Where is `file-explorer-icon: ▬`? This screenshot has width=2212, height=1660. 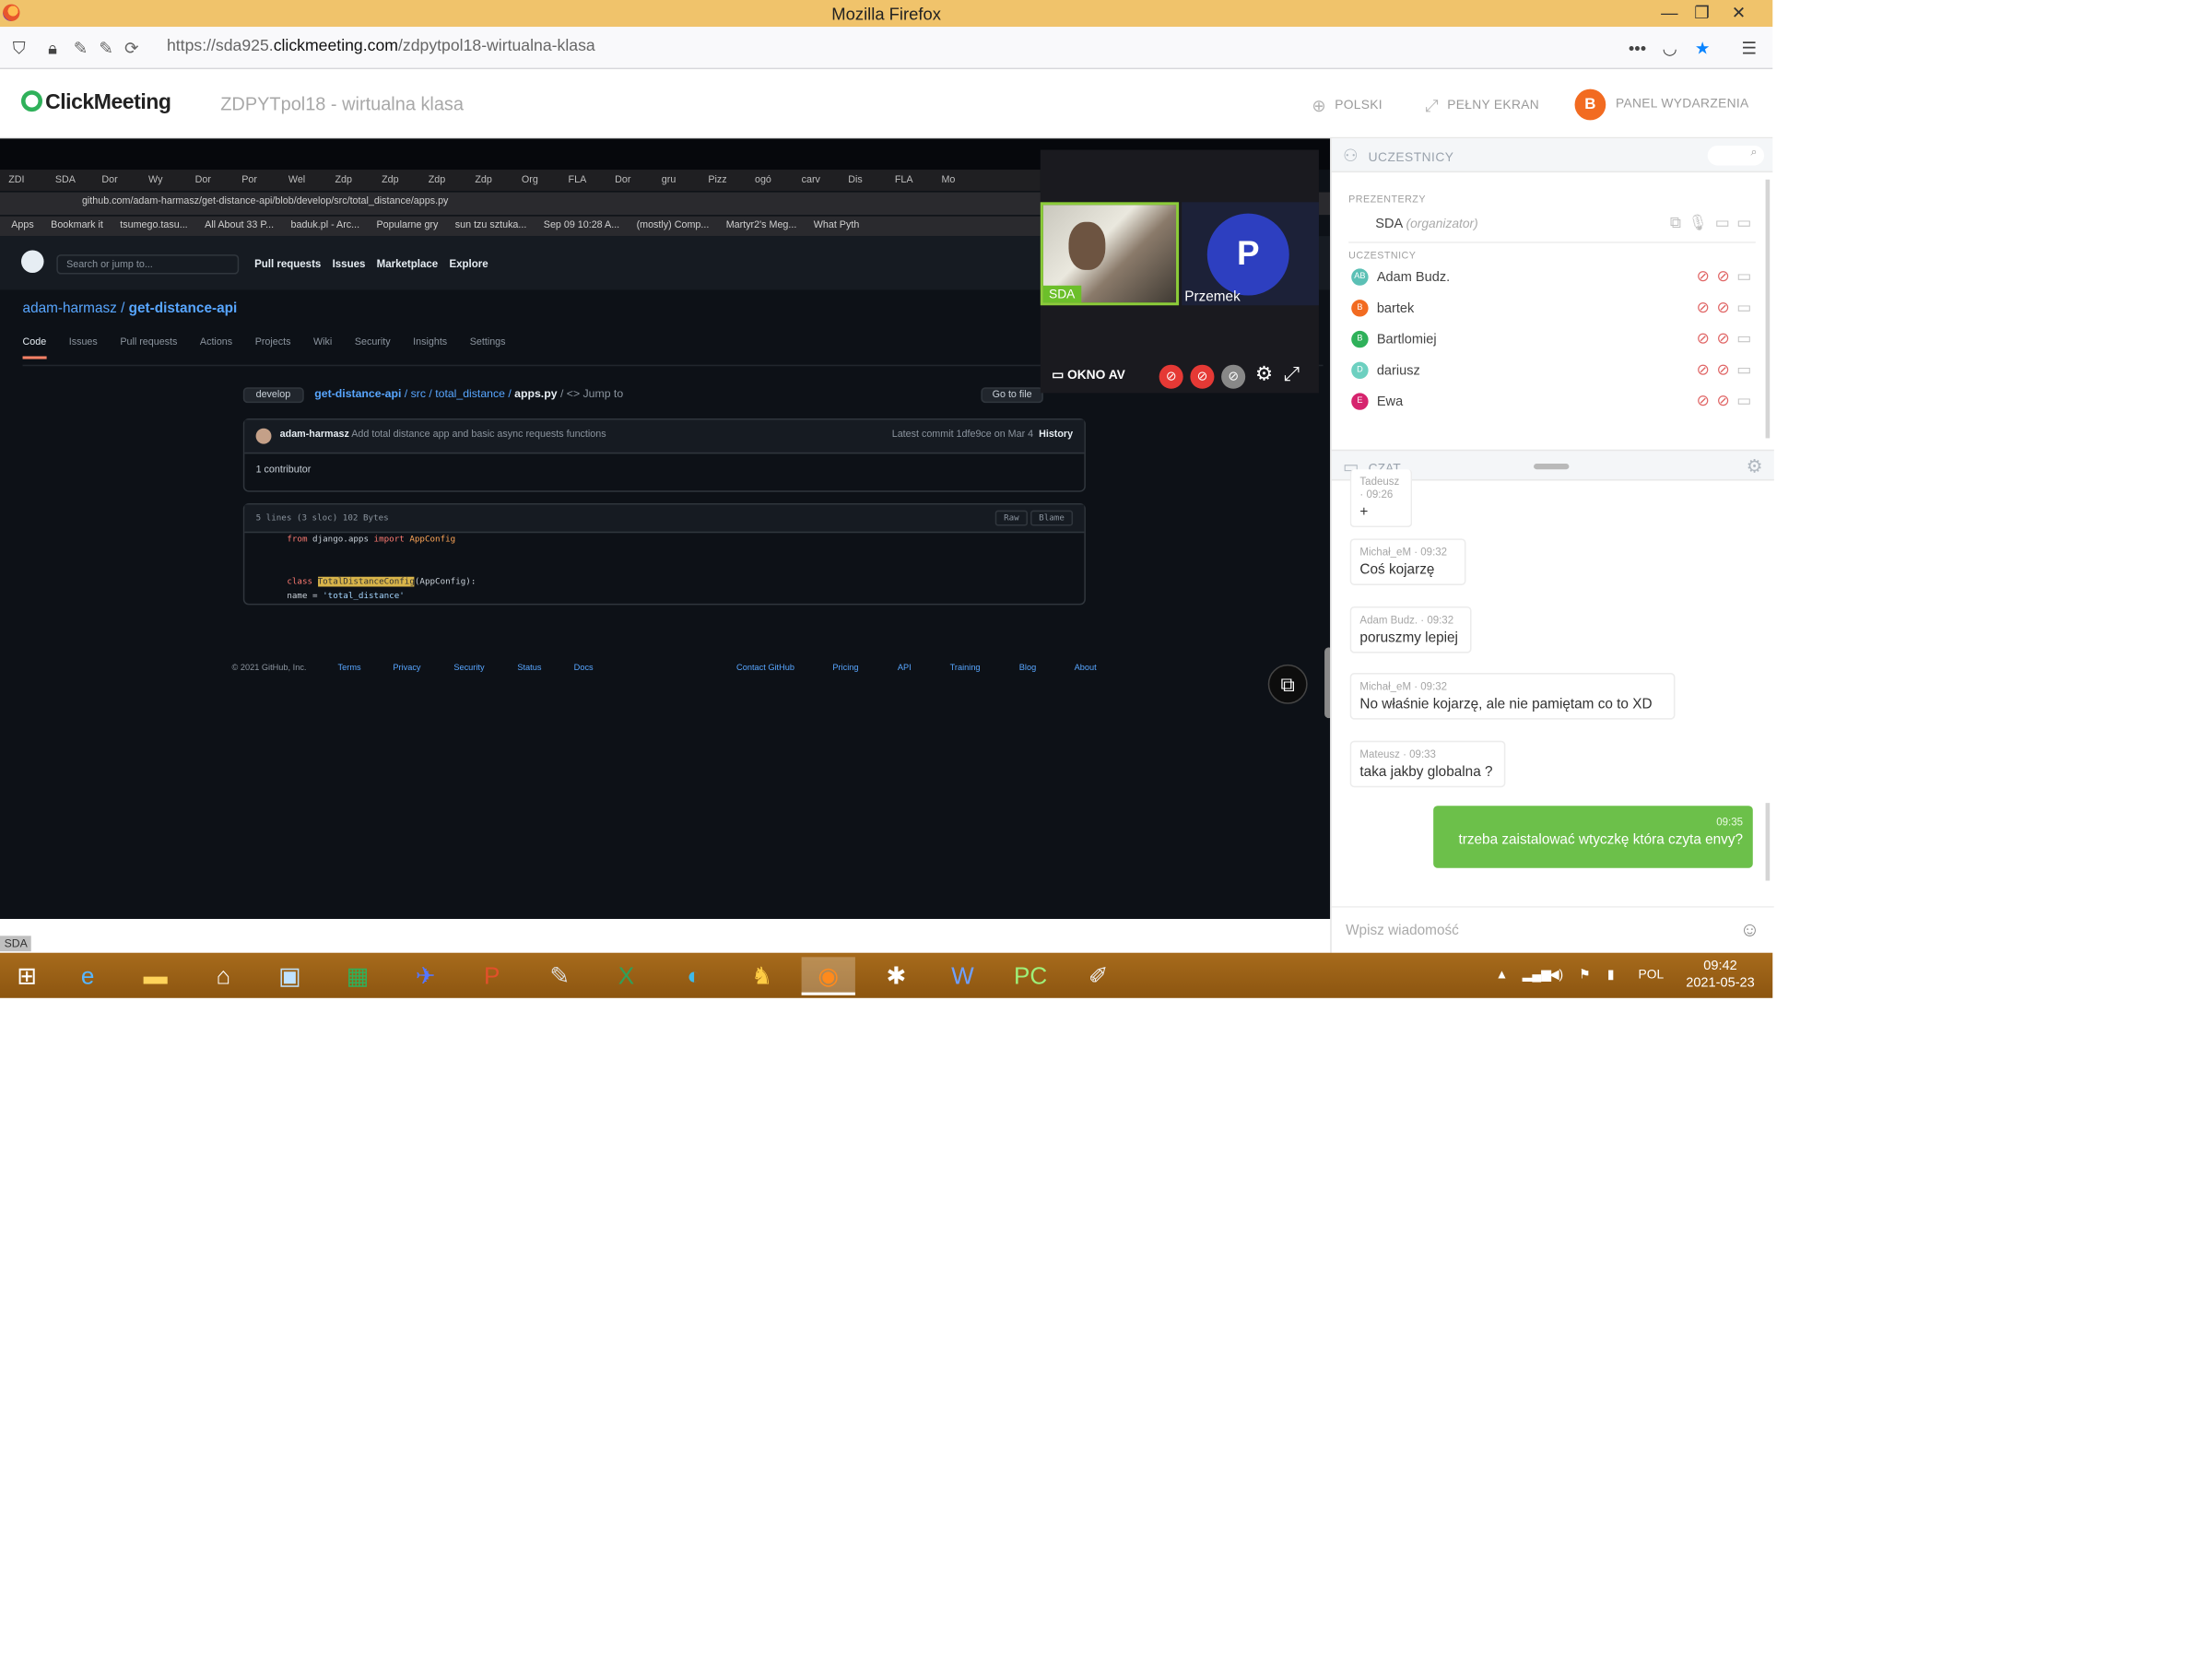
file-explorer-icon: ▬ is located at coordinates (155, 976).